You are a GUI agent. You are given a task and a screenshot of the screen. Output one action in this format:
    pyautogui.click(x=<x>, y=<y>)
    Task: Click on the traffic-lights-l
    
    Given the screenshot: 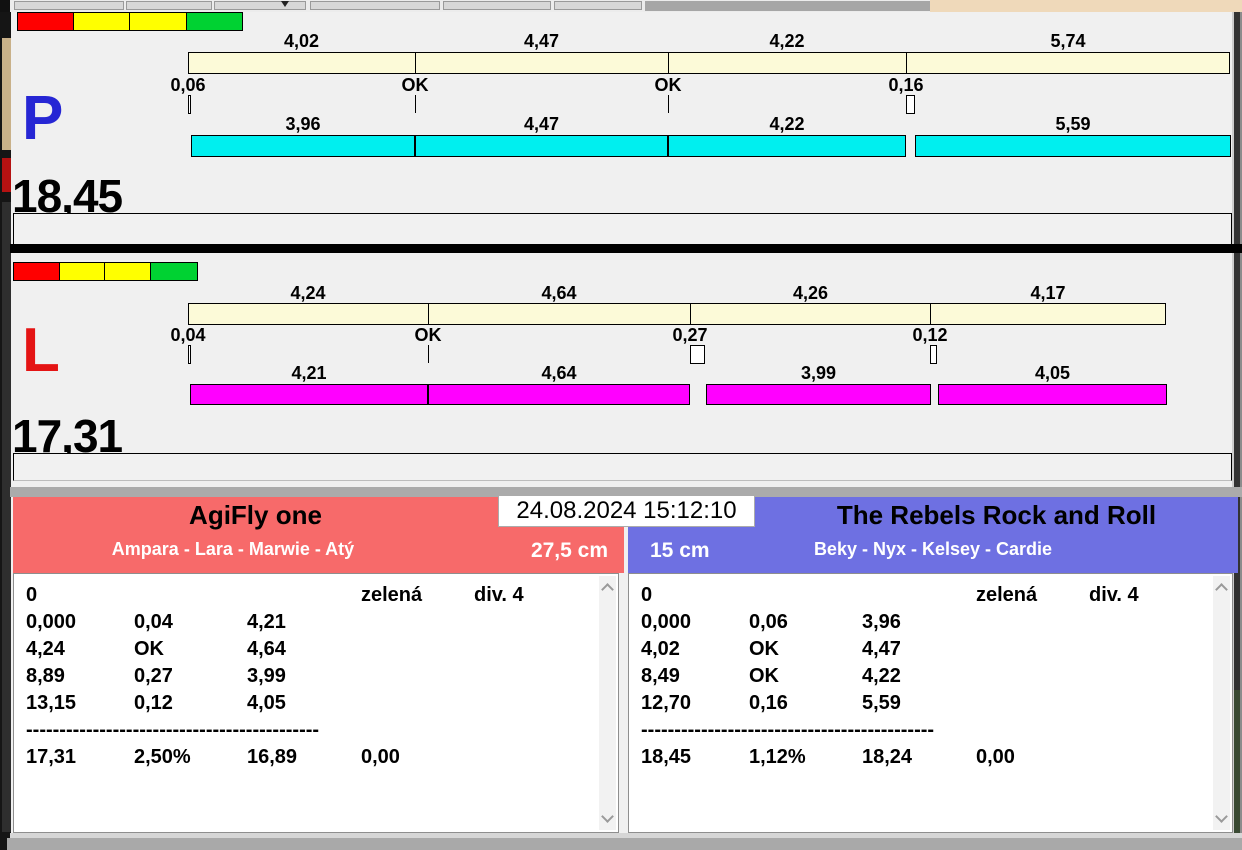 What is the action you would take?
    pyautogui.click(x=105, y=271)
    